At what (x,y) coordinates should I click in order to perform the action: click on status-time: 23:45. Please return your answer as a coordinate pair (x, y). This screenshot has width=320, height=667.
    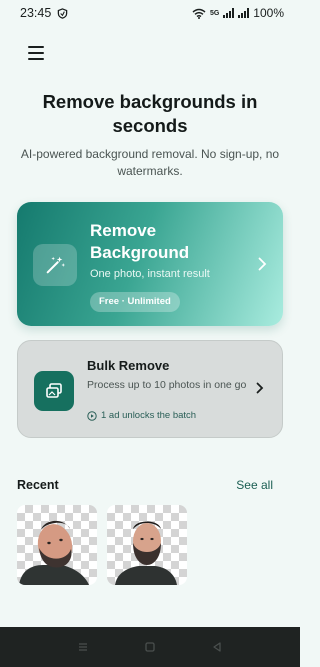
    Looking at the image, I should click on (36, 13).